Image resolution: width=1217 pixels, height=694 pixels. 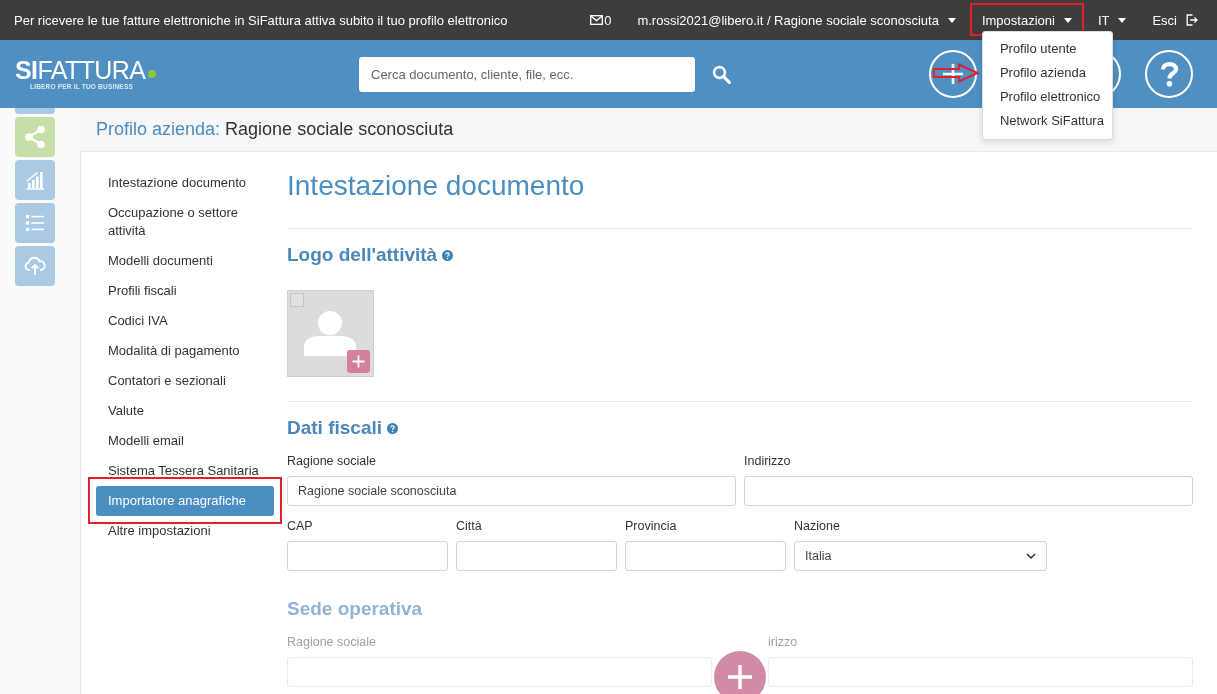 I want to click on page-title-value: Ragione sociale sconosciuta, so click(x=339, y=129).